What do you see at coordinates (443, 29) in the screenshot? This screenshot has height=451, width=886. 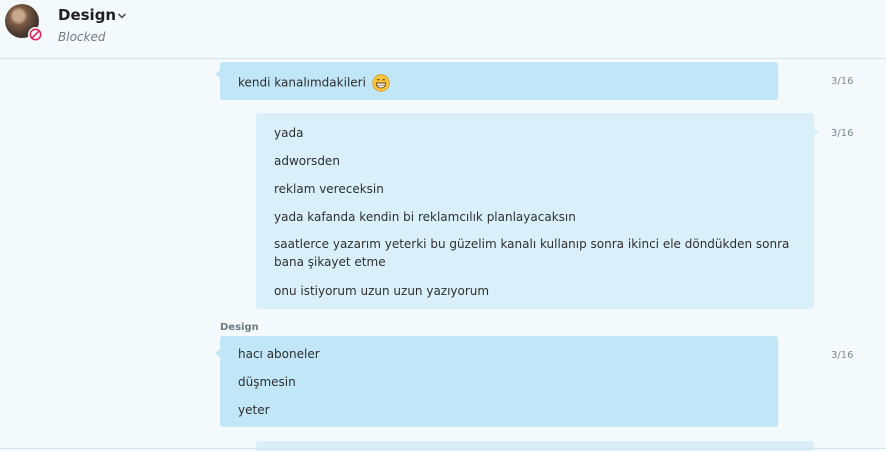 I see `conversation-header: Design Blocked` at bounding box center [443, 29].